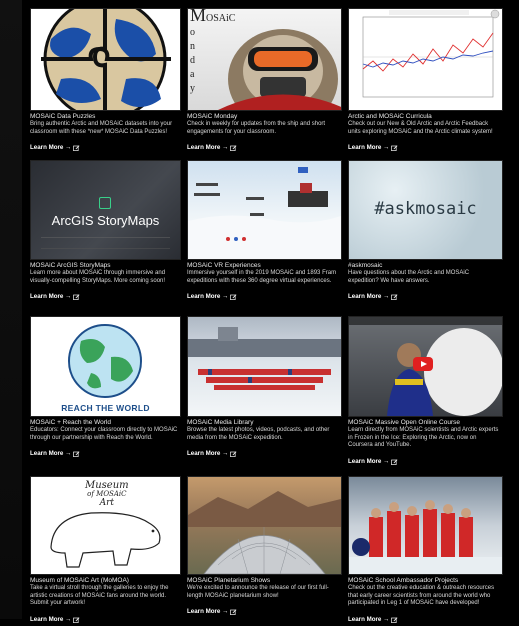  I want to click on team-photo-image, so click(425, 537).